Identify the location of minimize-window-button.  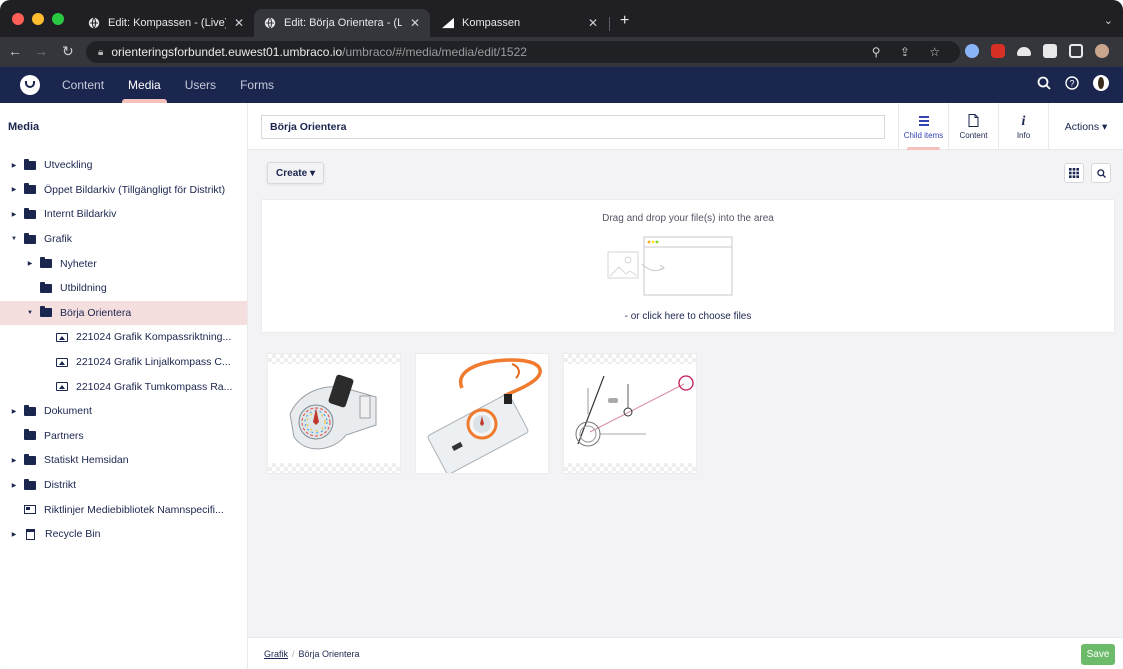
(38, 19).